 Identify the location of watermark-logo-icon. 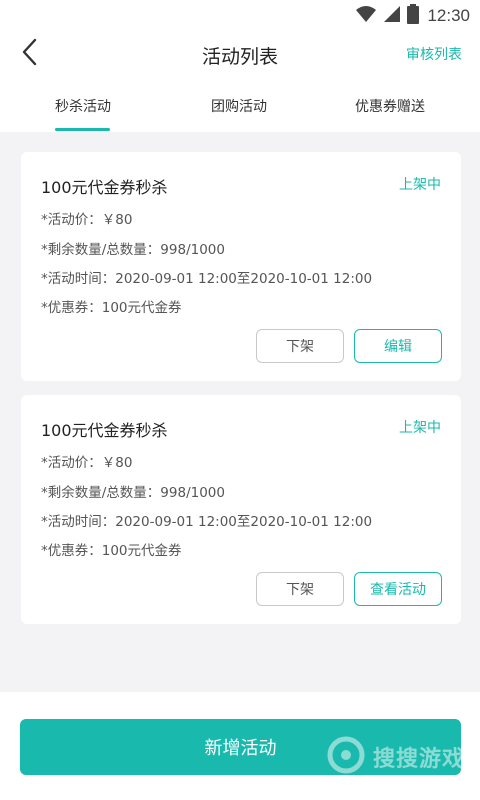
(346, 757).